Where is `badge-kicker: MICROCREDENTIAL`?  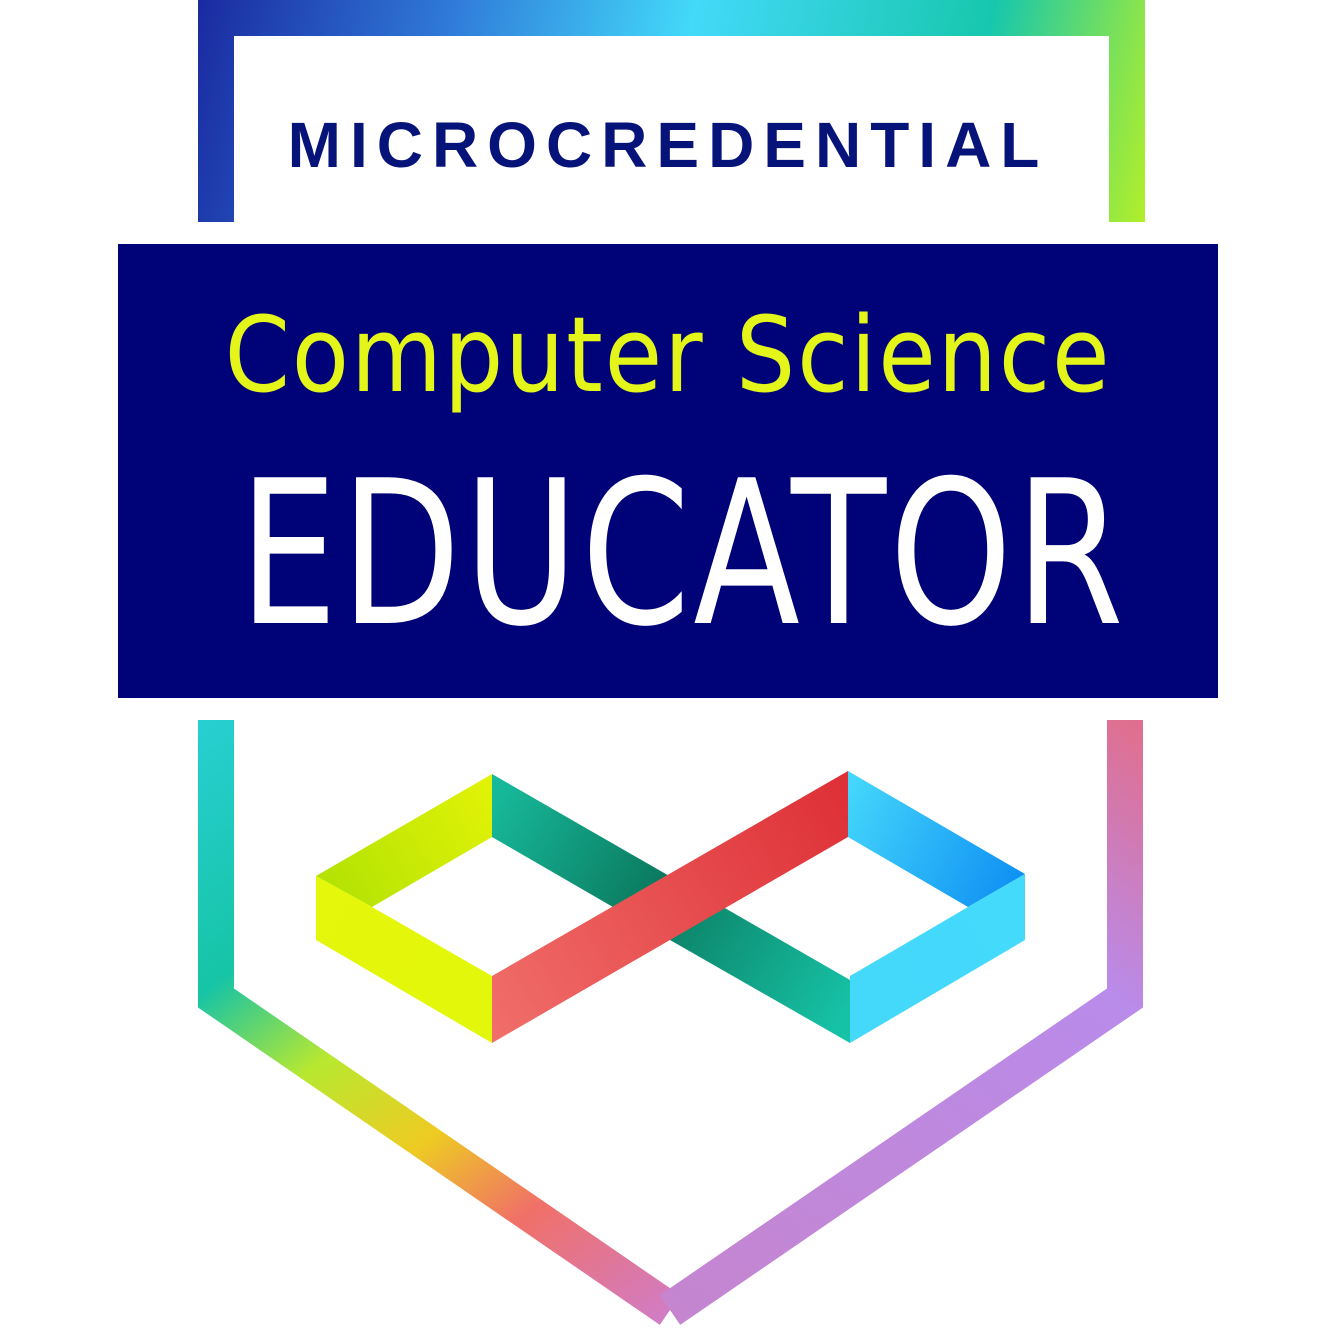
badge-kicker: MICROCREDENTIAL is located at coordinates (668, 145).